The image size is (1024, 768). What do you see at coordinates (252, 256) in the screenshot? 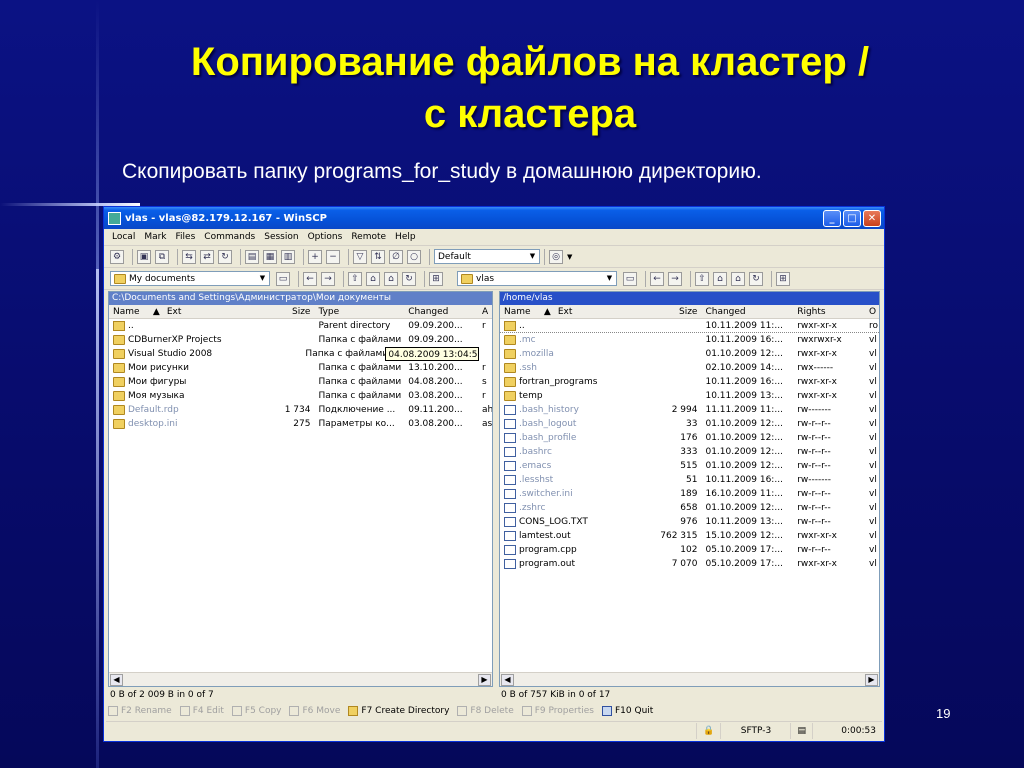
I see `console-icon: ▤` at bounding box center [252, 256].